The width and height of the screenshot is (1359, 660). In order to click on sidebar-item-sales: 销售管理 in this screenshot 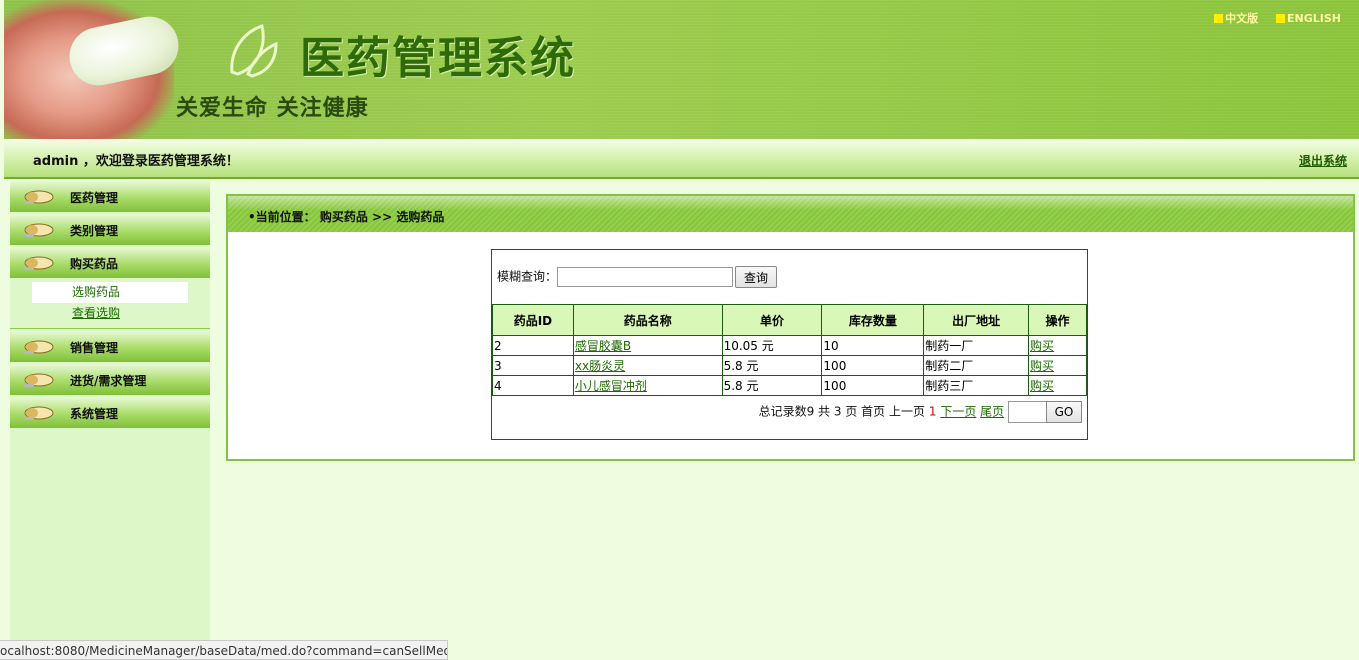, I will do `click(110, 346)`.